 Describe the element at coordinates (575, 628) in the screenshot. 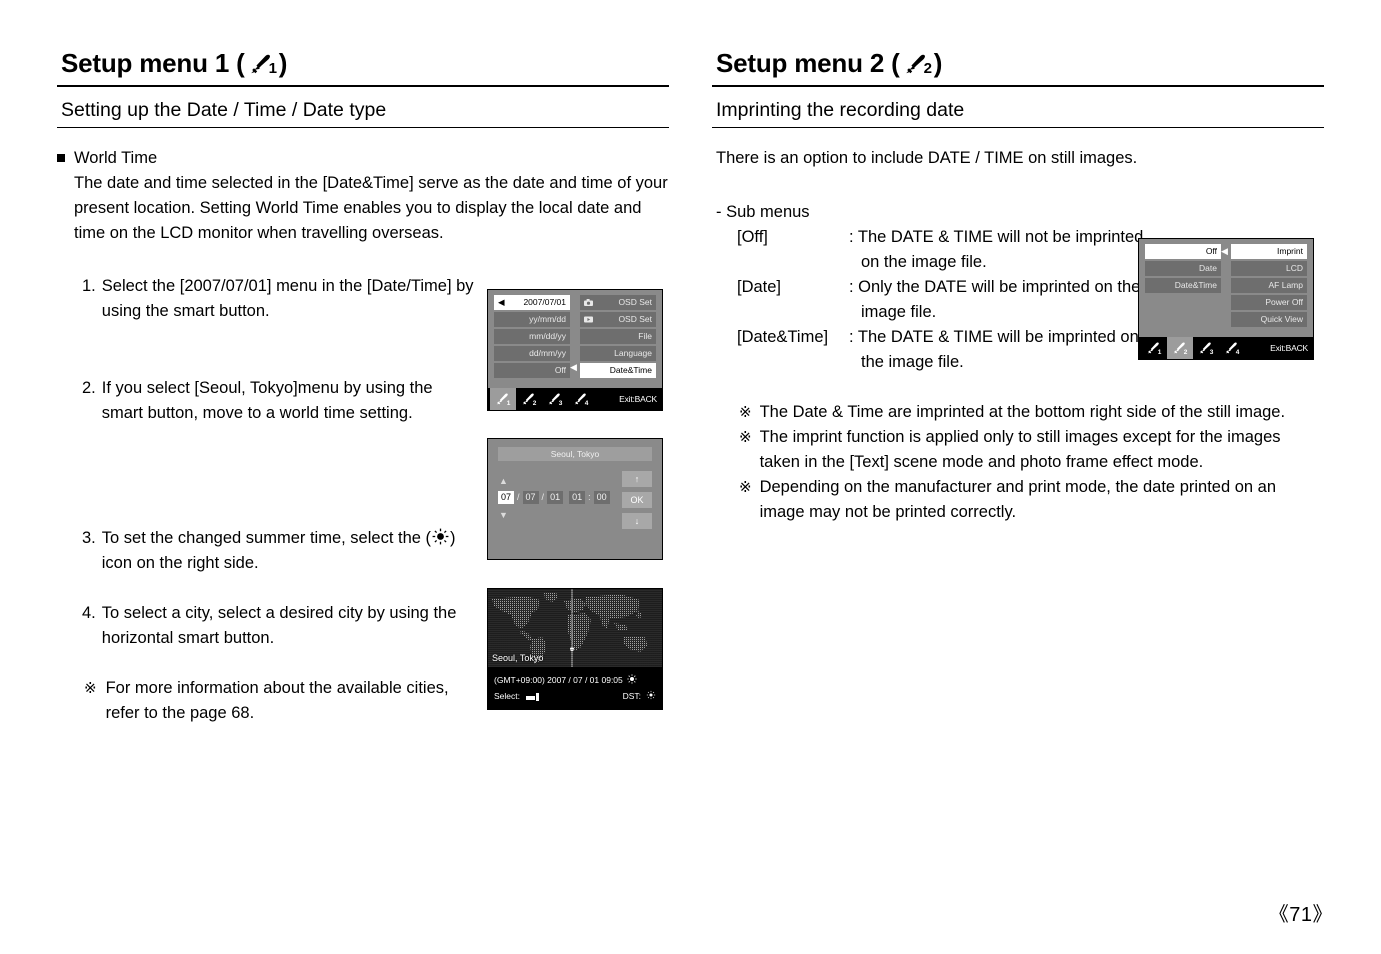

I see `world-map: Seoul, Tokyo` at that location.